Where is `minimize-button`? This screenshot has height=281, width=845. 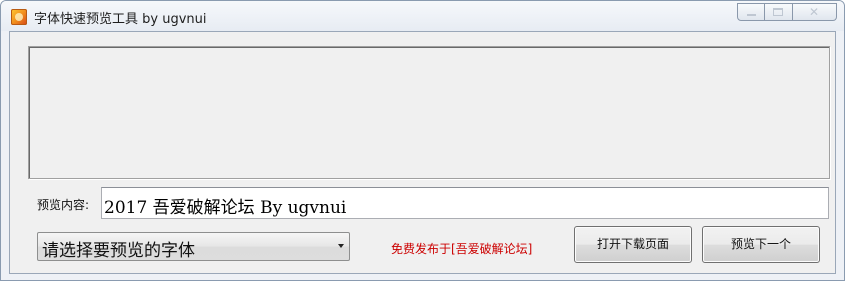
minimize-button is located at coordinates (751, 12).